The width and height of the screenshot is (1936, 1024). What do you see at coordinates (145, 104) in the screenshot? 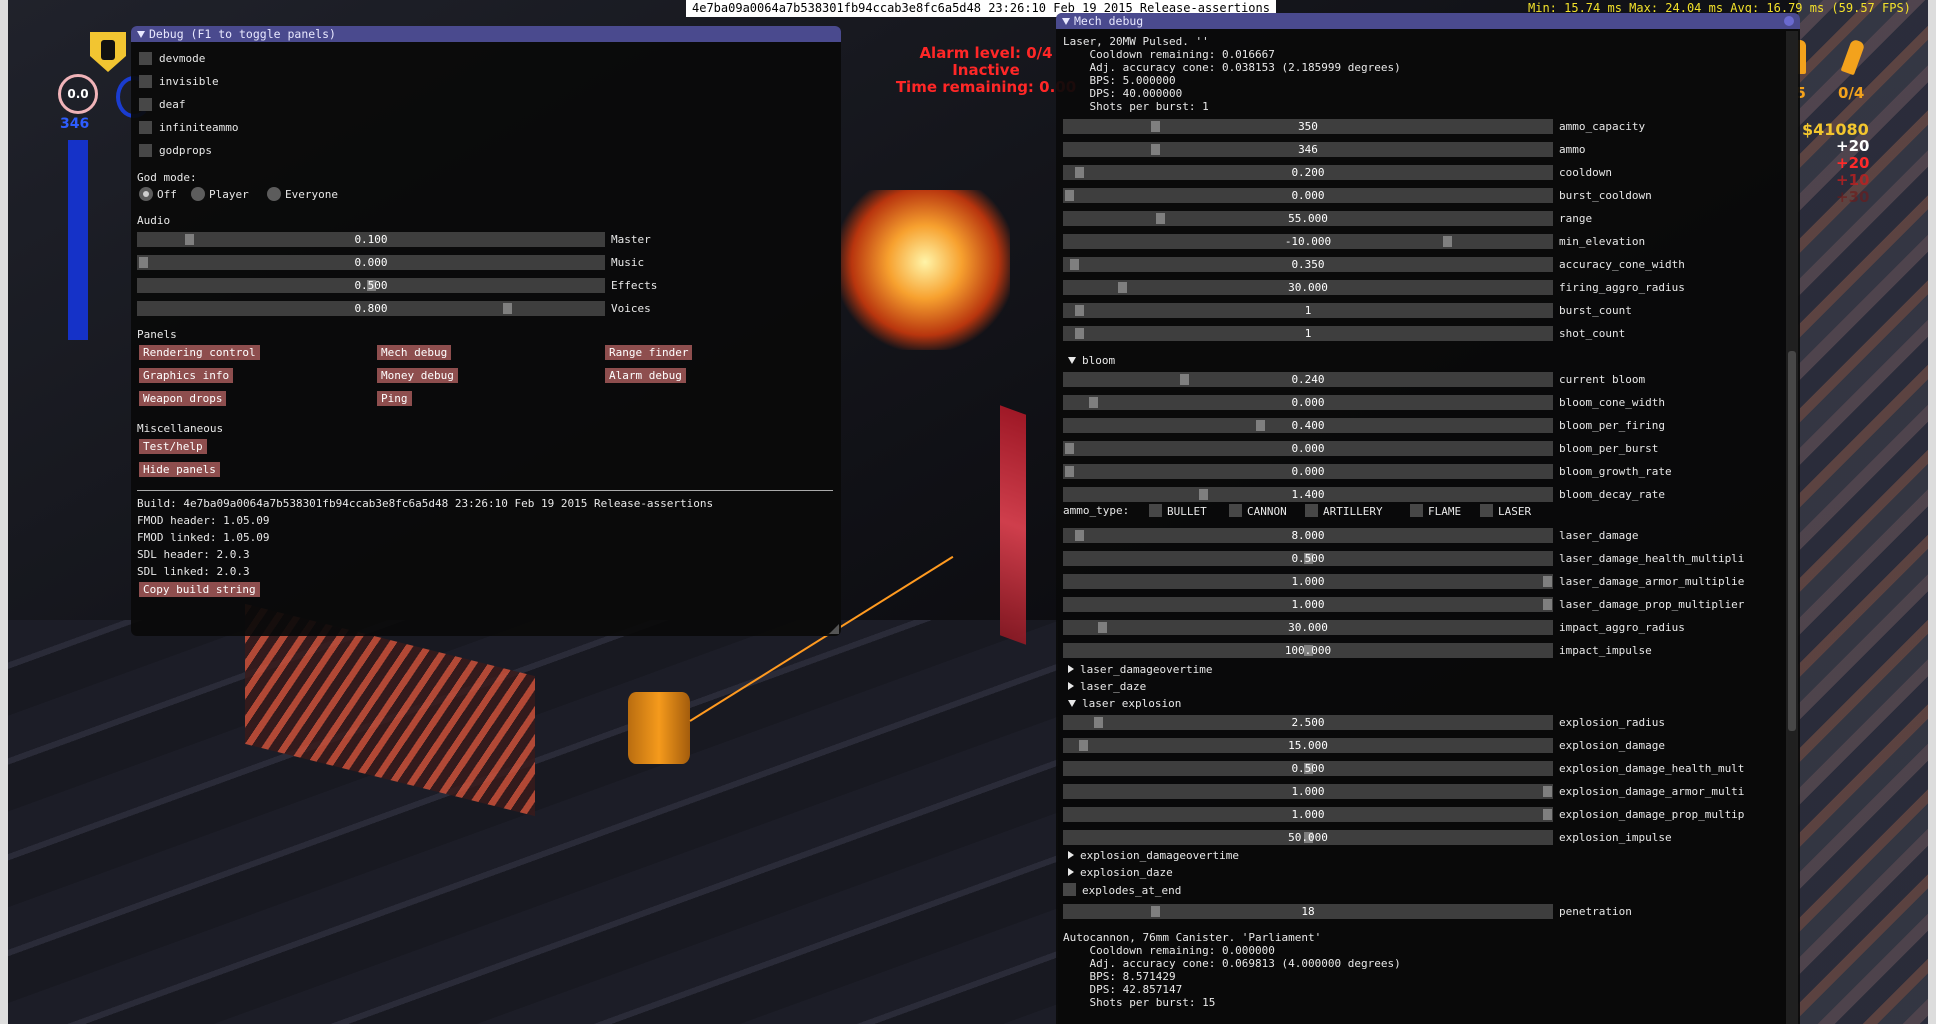
I see `checkbox-deaf` at bounding box center [145, 104].